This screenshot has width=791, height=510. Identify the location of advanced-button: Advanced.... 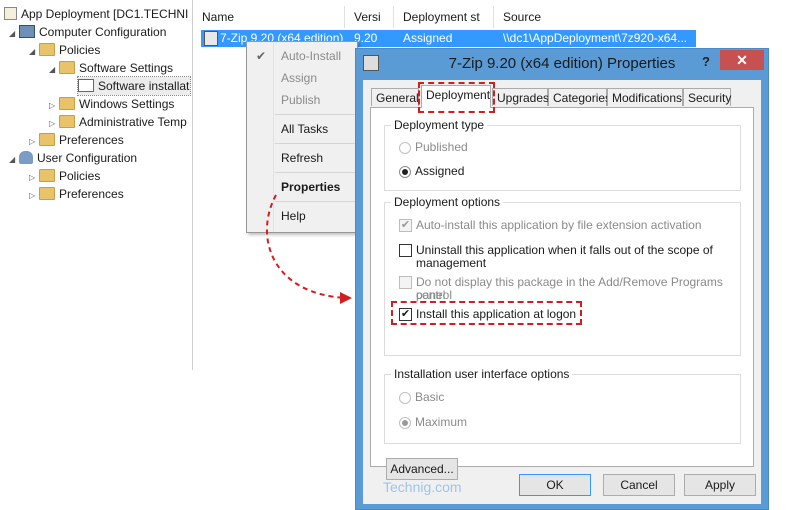
(422, 469).